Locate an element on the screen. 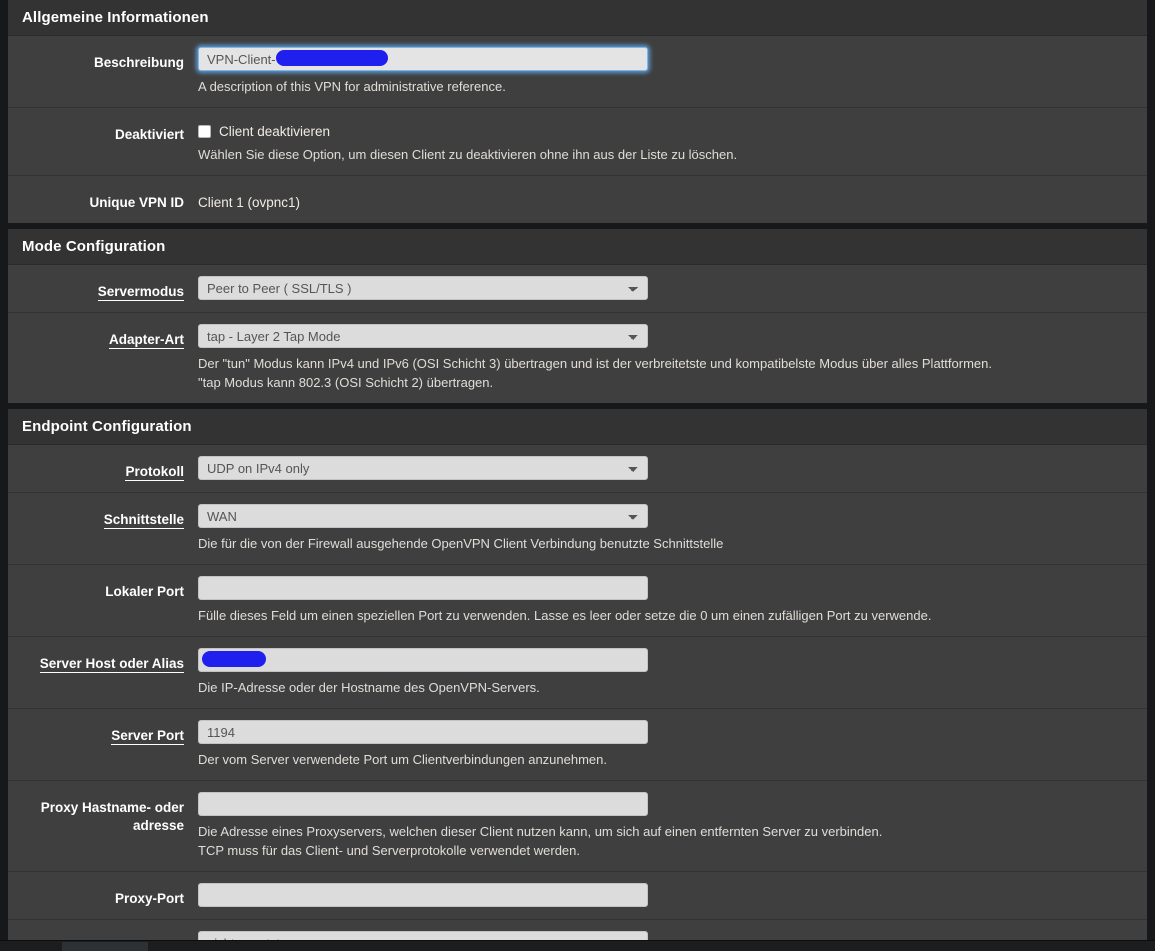 This screenshot has width=1155, height=951. input-server-port is located at coordinates (423, 732).